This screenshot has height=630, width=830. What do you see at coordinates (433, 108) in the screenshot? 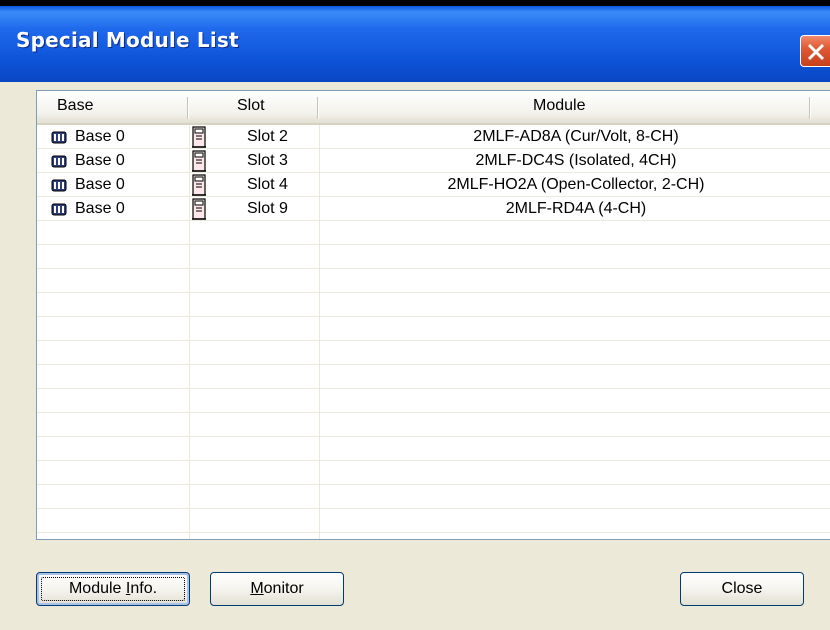
I see `list-header: Base Slot Module` at bounding box center [433, 108].